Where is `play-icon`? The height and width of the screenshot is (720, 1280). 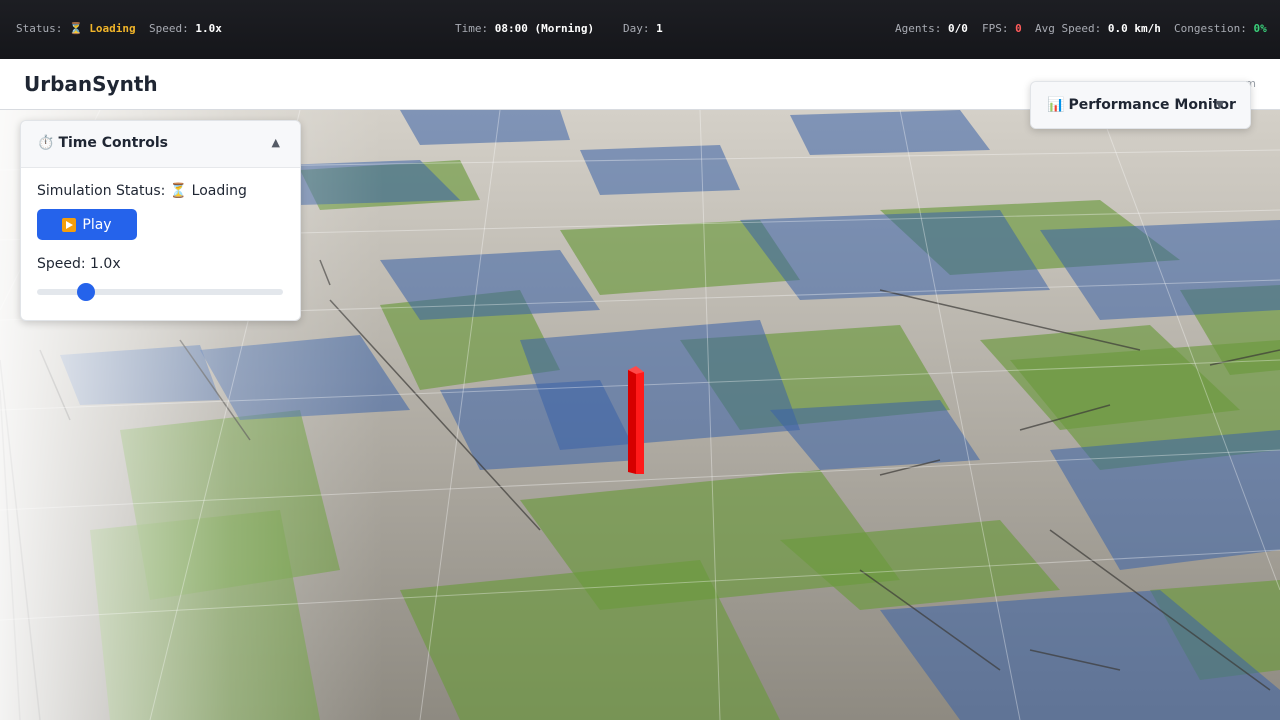
play-icon is located at coordinates (69, 224).